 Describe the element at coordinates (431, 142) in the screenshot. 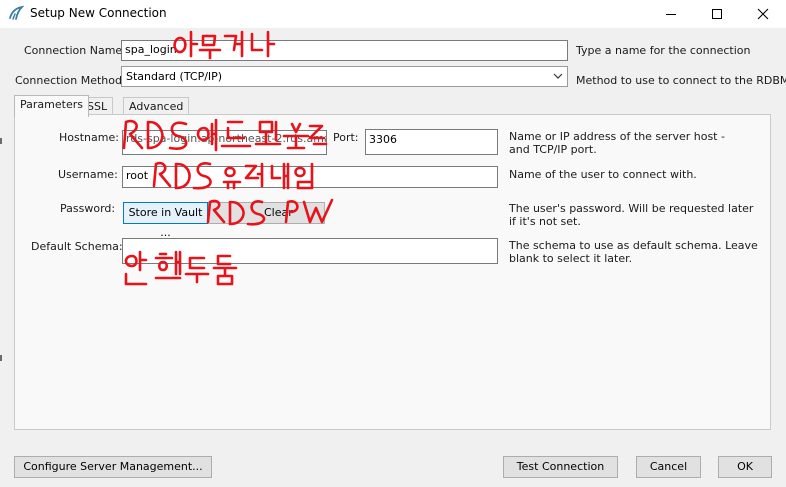

I see `port-input: 3306` at that location.